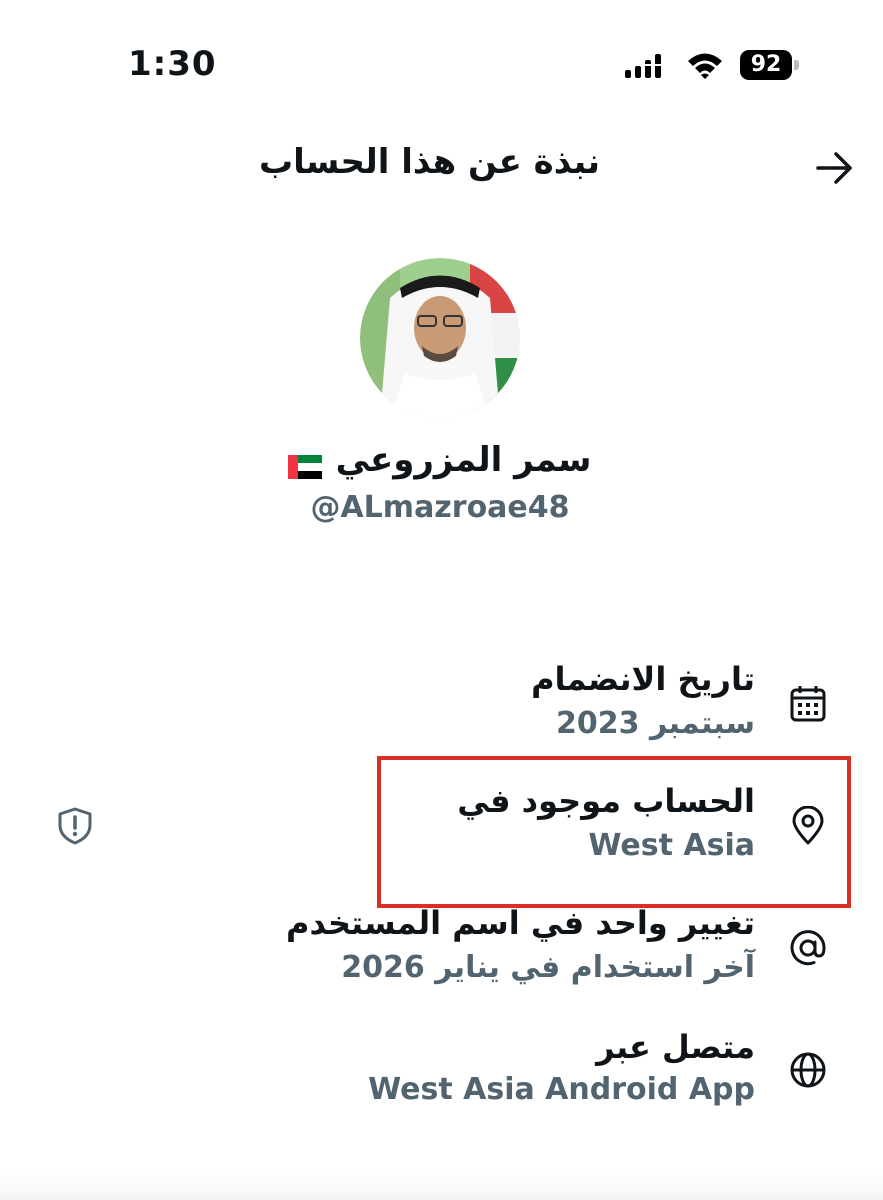  I want to click on battery-level: 92, so click(766, 65).